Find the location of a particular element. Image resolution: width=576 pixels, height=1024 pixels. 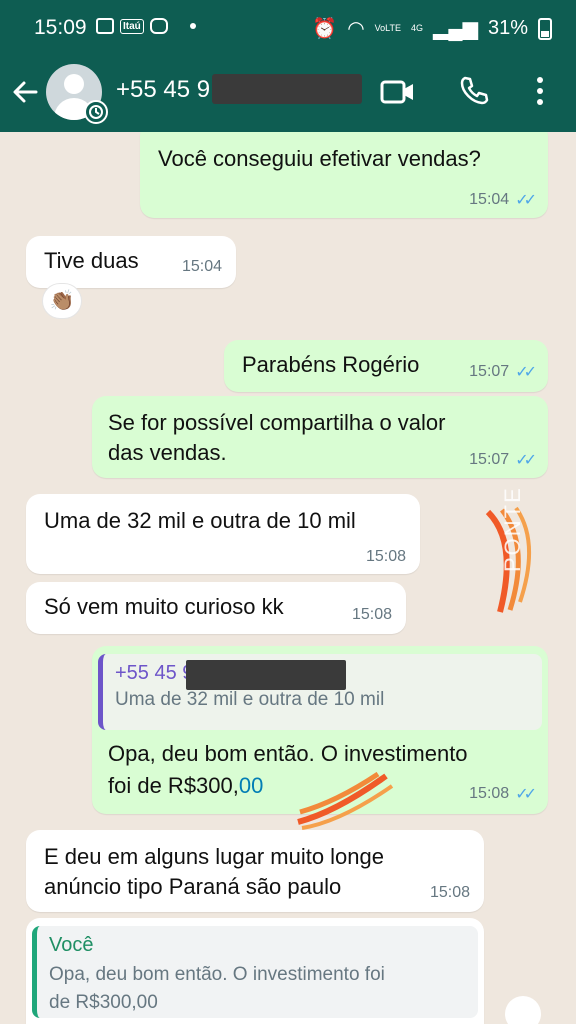

message-incoming: Tive duas 15:04 is located at coordinates (131, 262).